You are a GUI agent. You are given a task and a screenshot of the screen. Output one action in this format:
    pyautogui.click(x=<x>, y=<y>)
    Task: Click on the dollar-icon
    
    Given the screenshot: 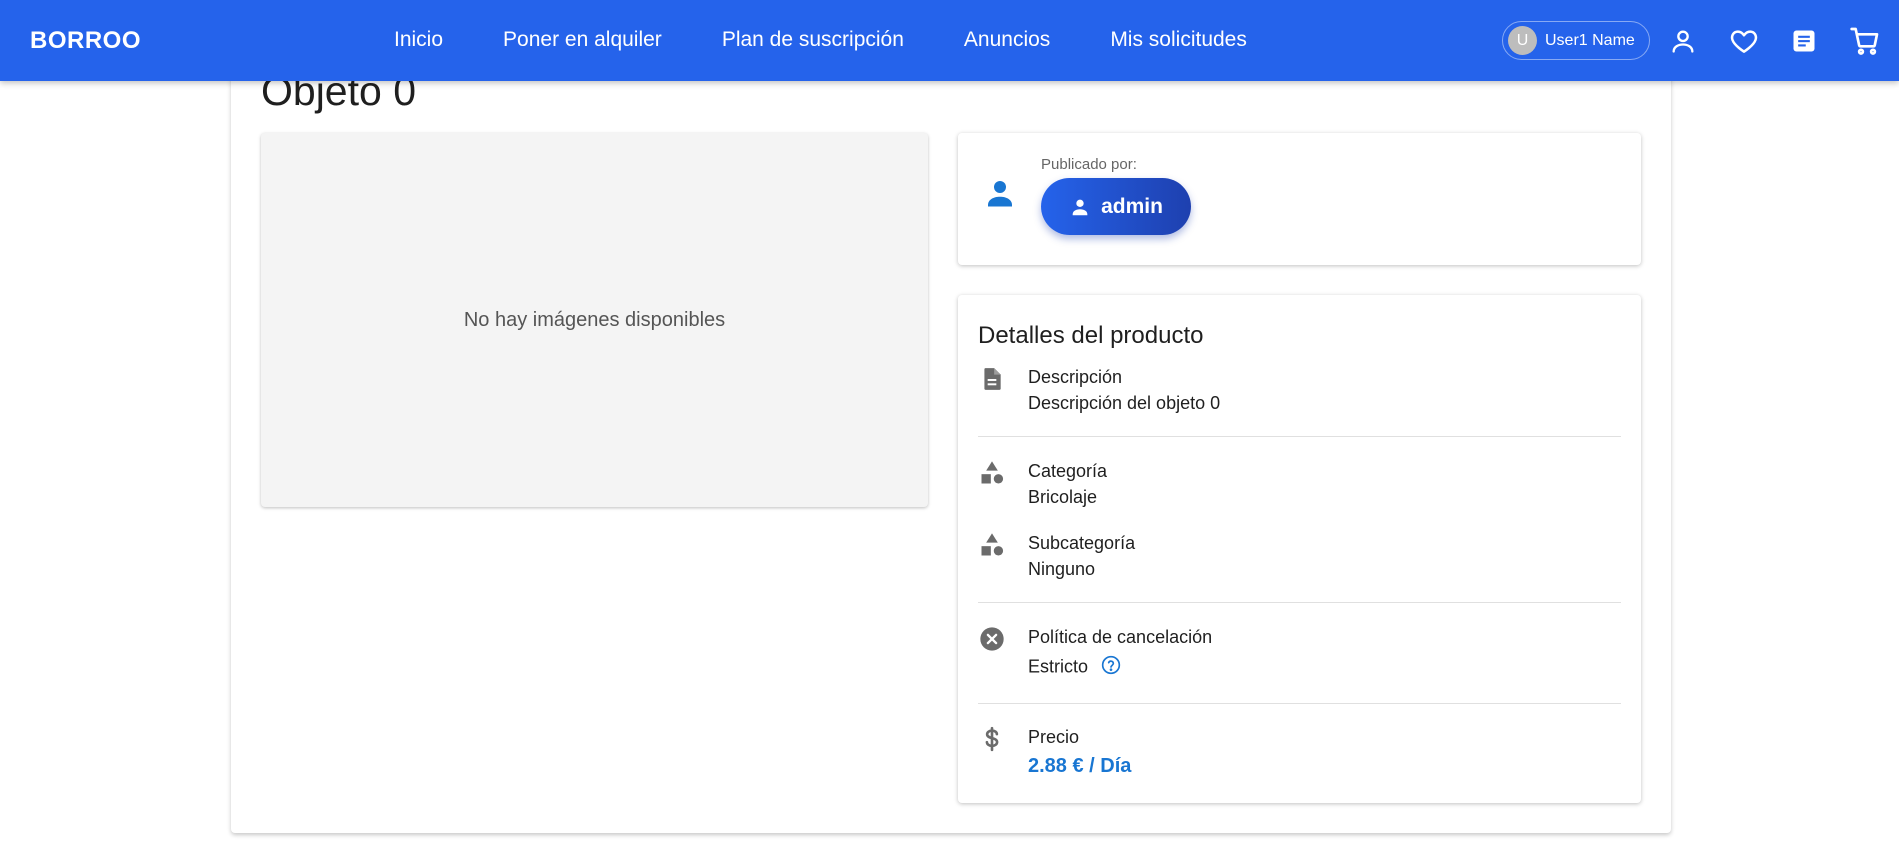 What is the action you would take?
    pyautogui.click(x=992, y=739)
    